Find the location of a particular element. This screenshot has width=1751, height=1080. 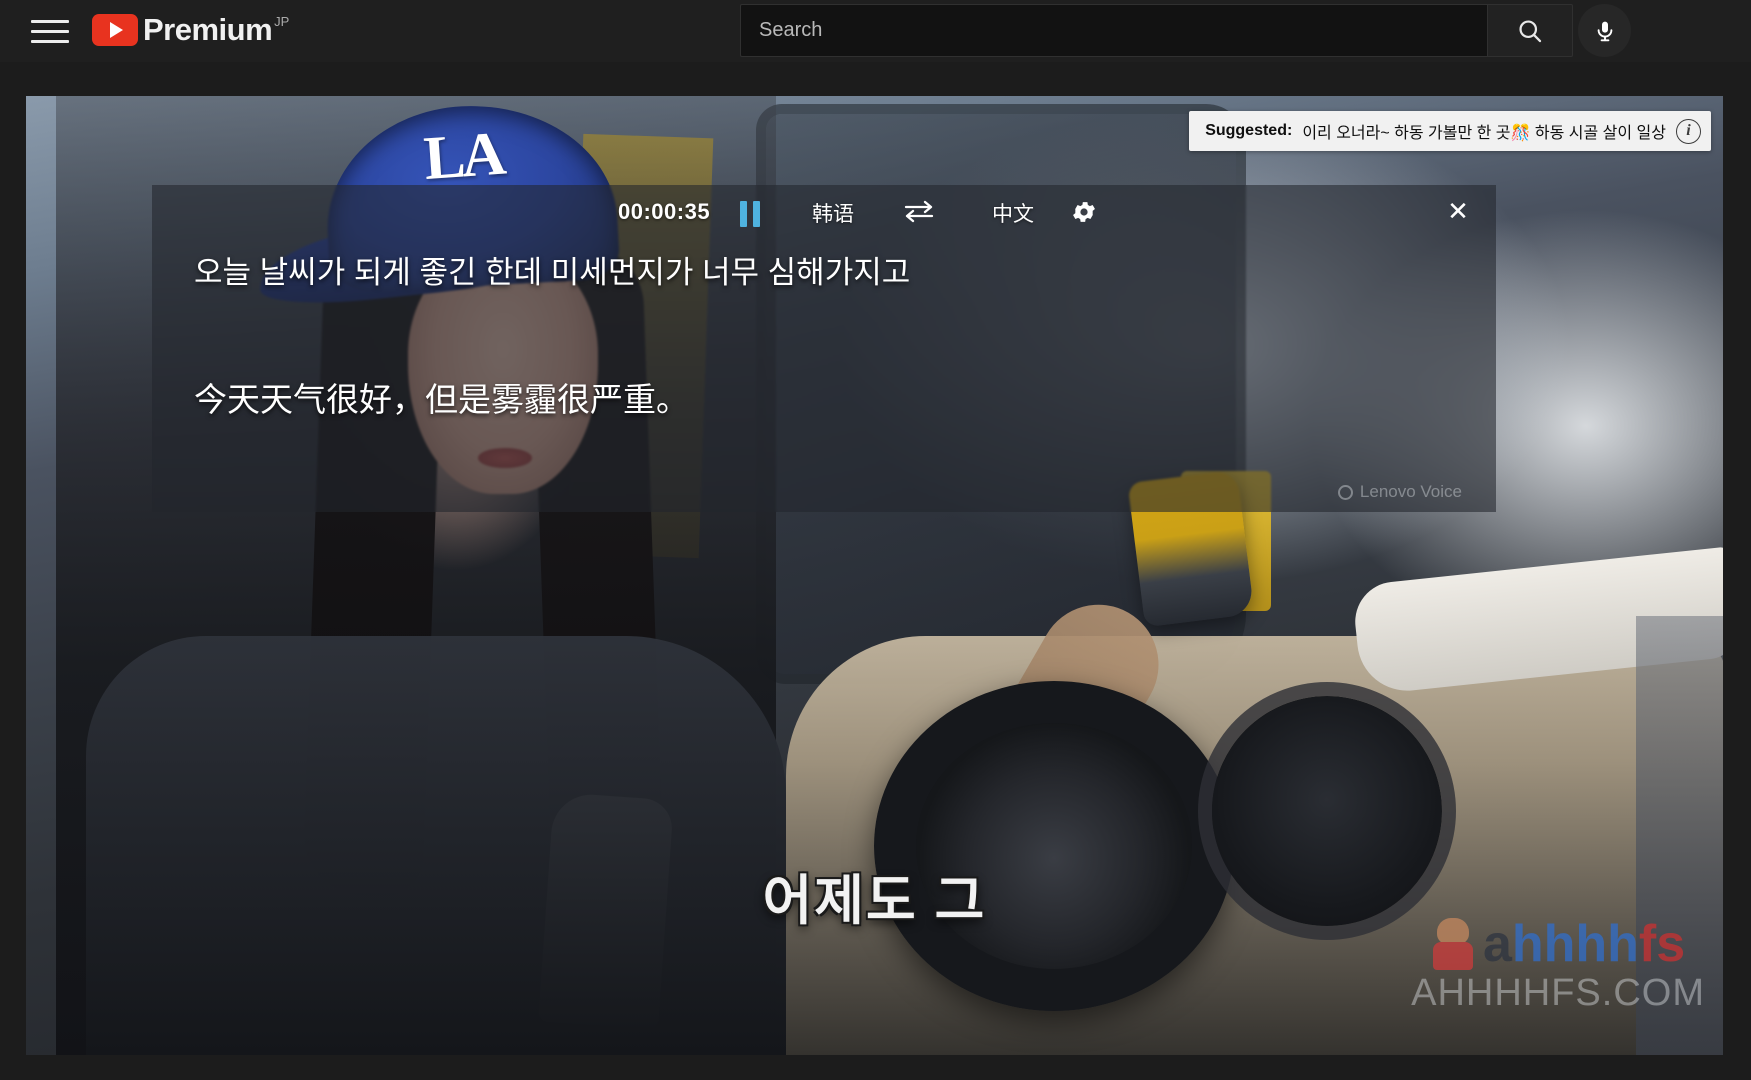

youtube-premium-logo: Premium JP is located at coordinates (190, 31).